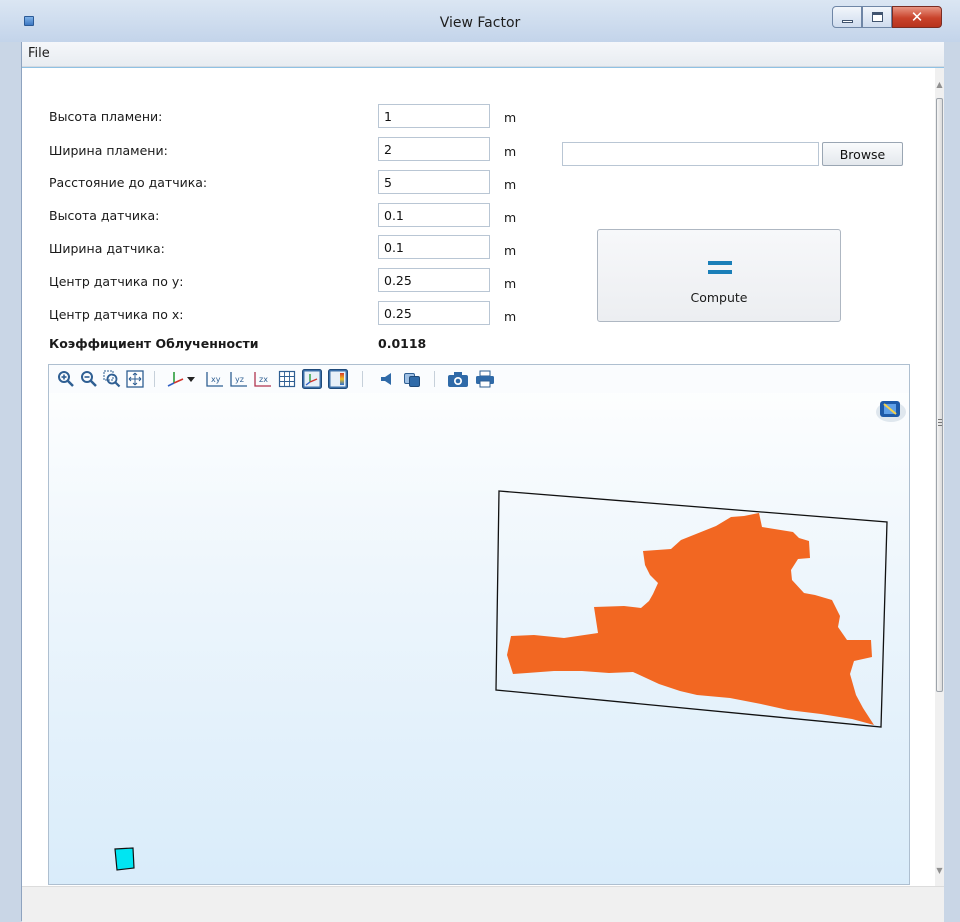  I want to click on window-frame-left, so click(11, 481).